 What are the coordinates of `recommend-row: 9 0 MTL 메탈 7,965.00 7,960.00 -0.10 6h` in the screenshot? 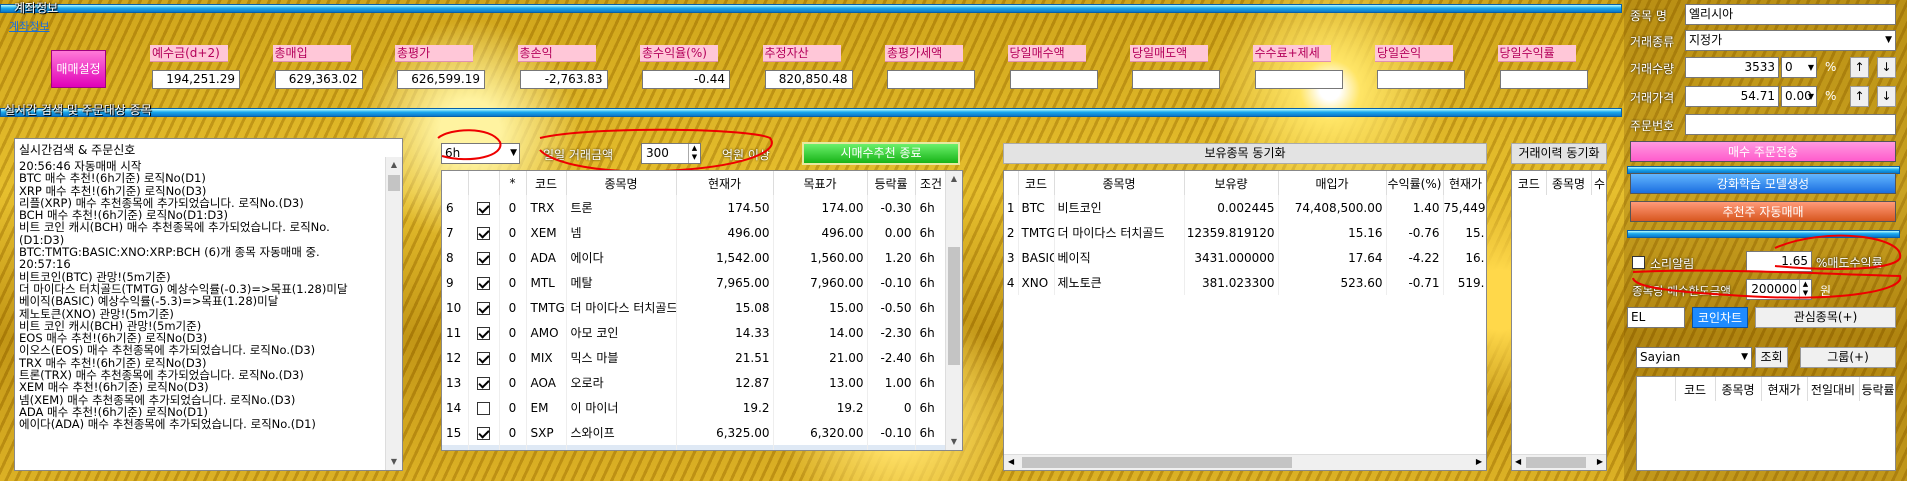 It's located at (695, 282).